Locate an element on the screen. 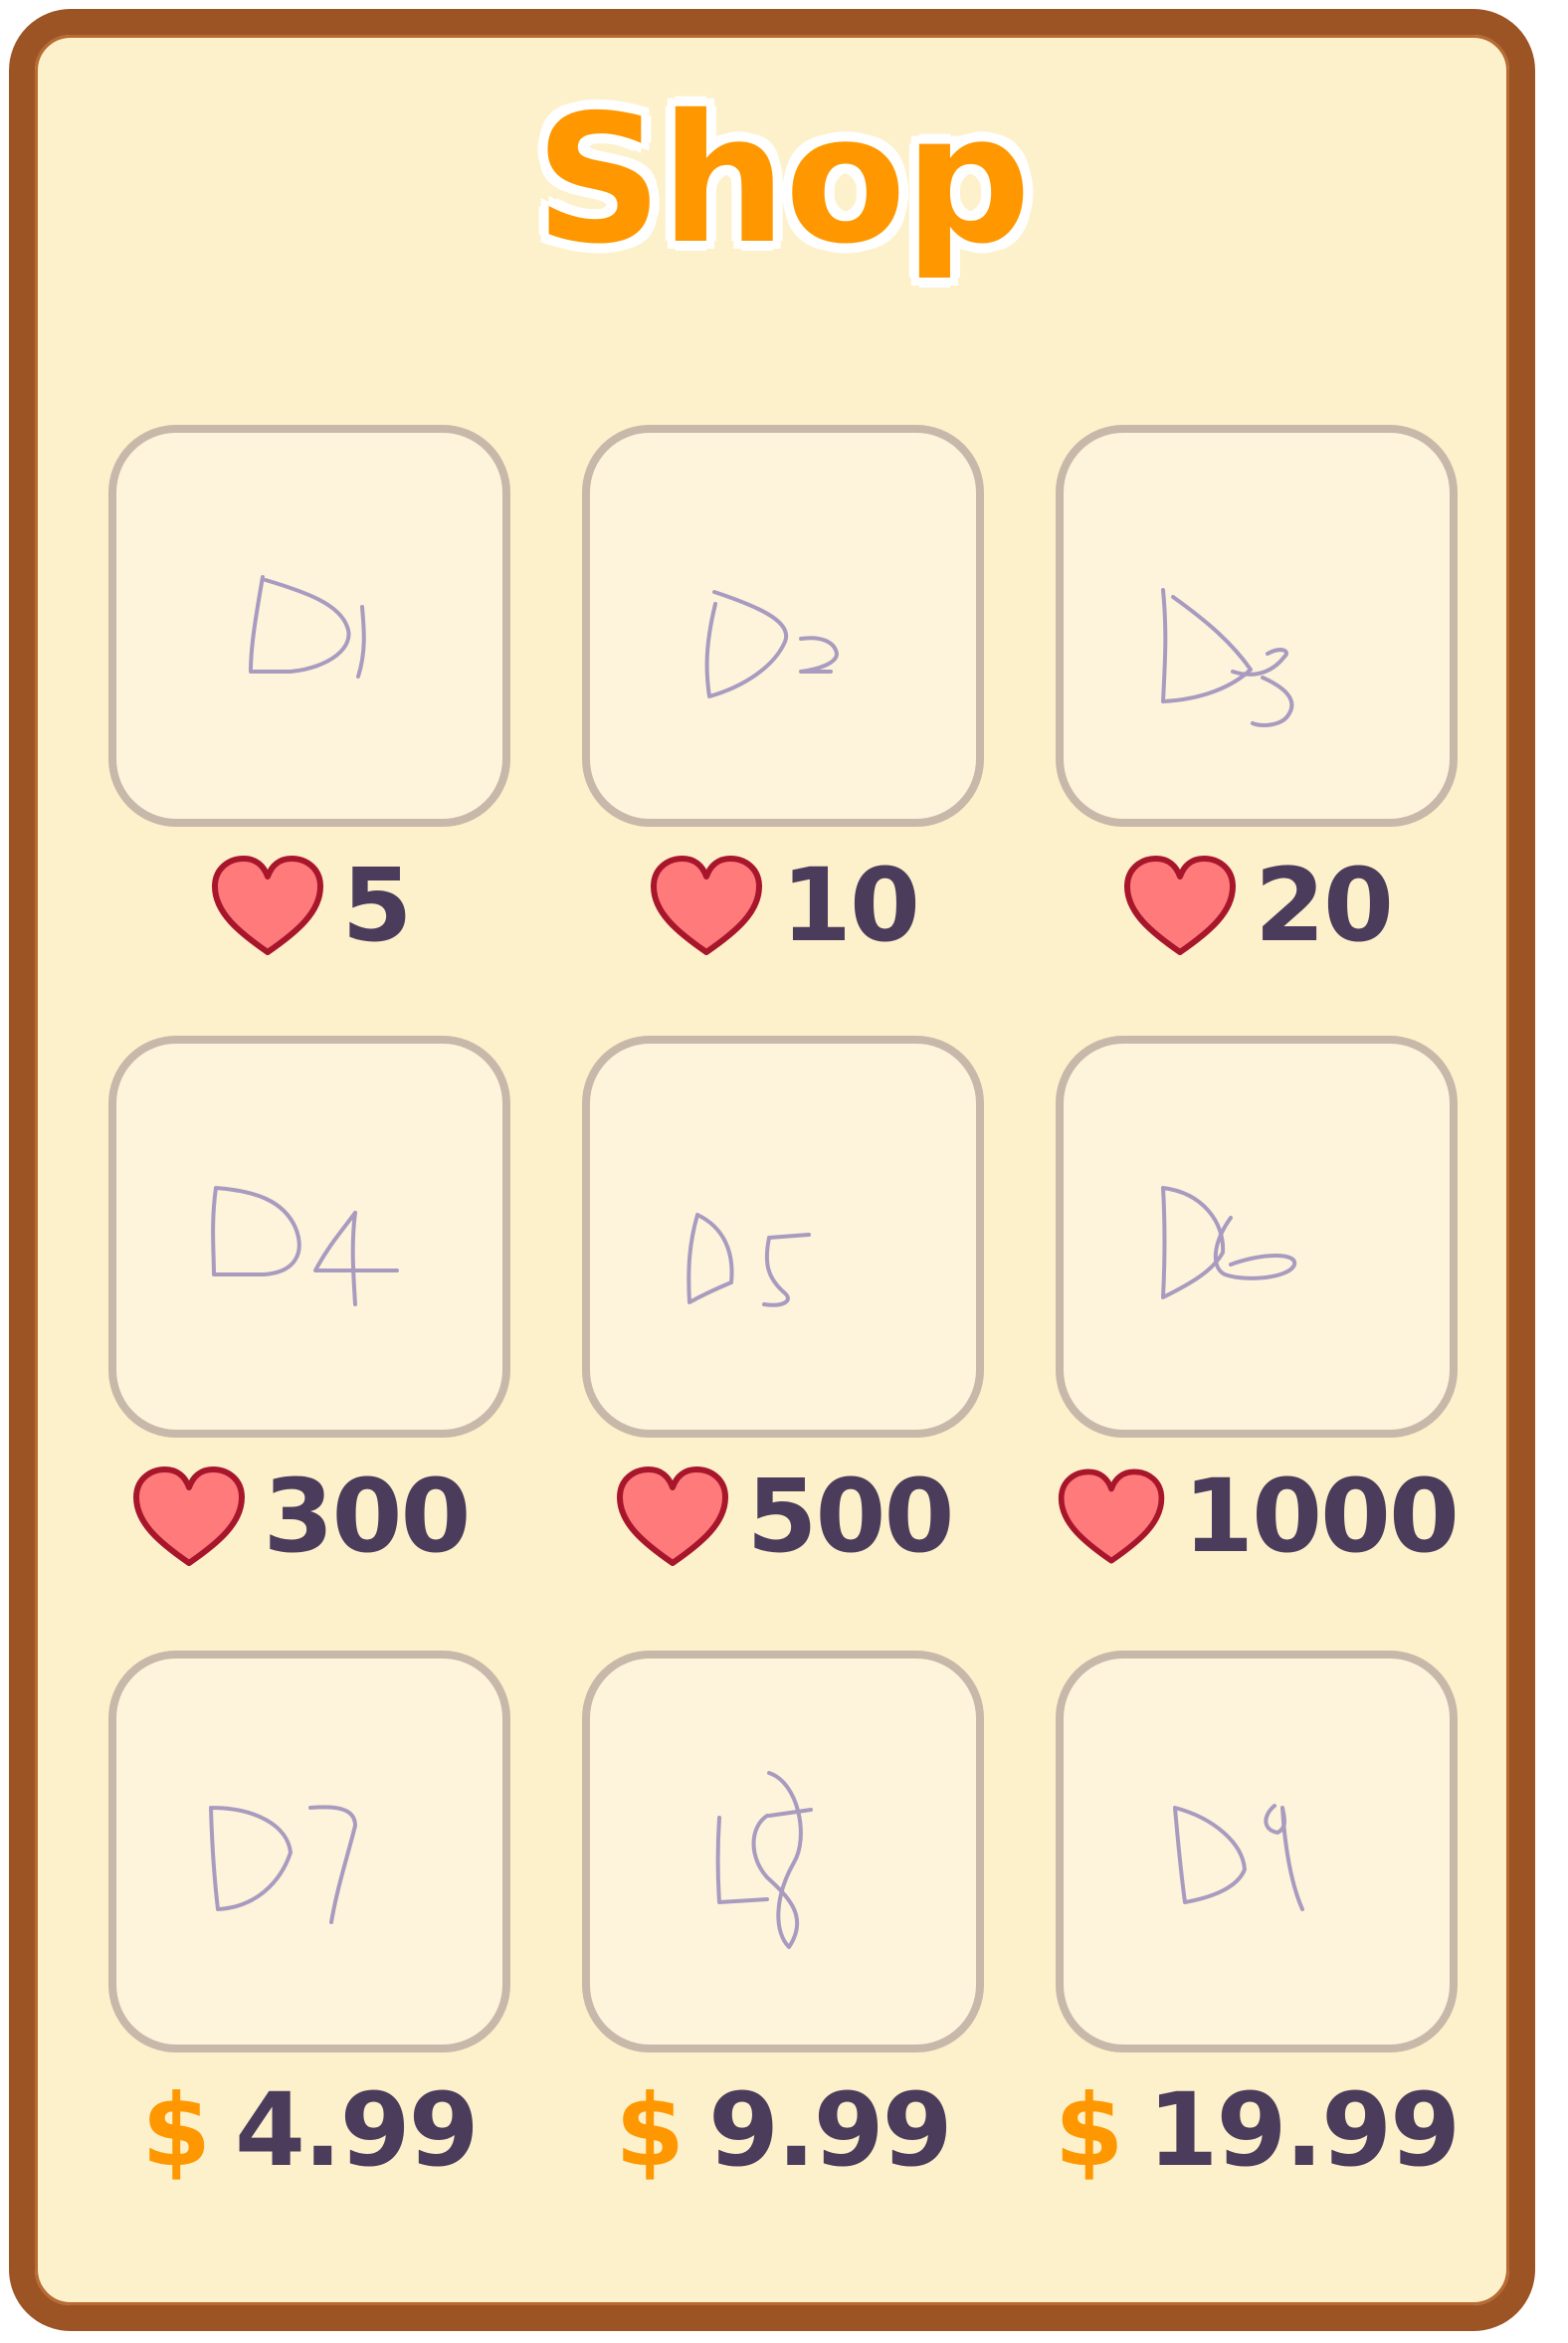  price-amount: 500 is located at coordinates (850, 1517).